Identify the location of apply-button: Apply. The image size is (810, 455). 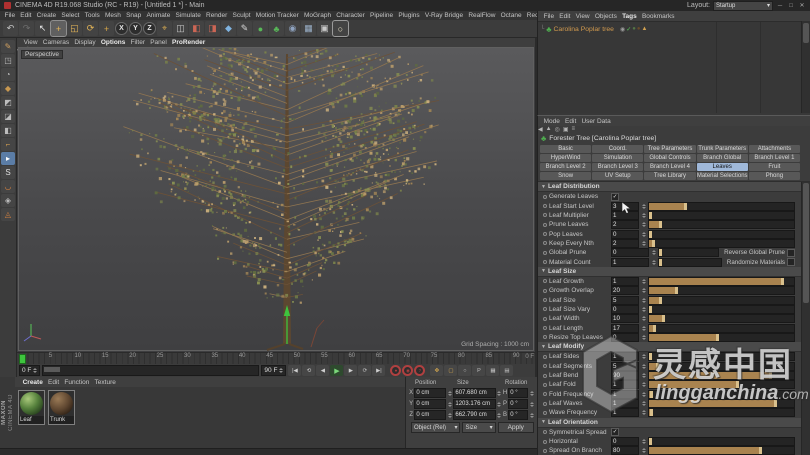
(515, 427).